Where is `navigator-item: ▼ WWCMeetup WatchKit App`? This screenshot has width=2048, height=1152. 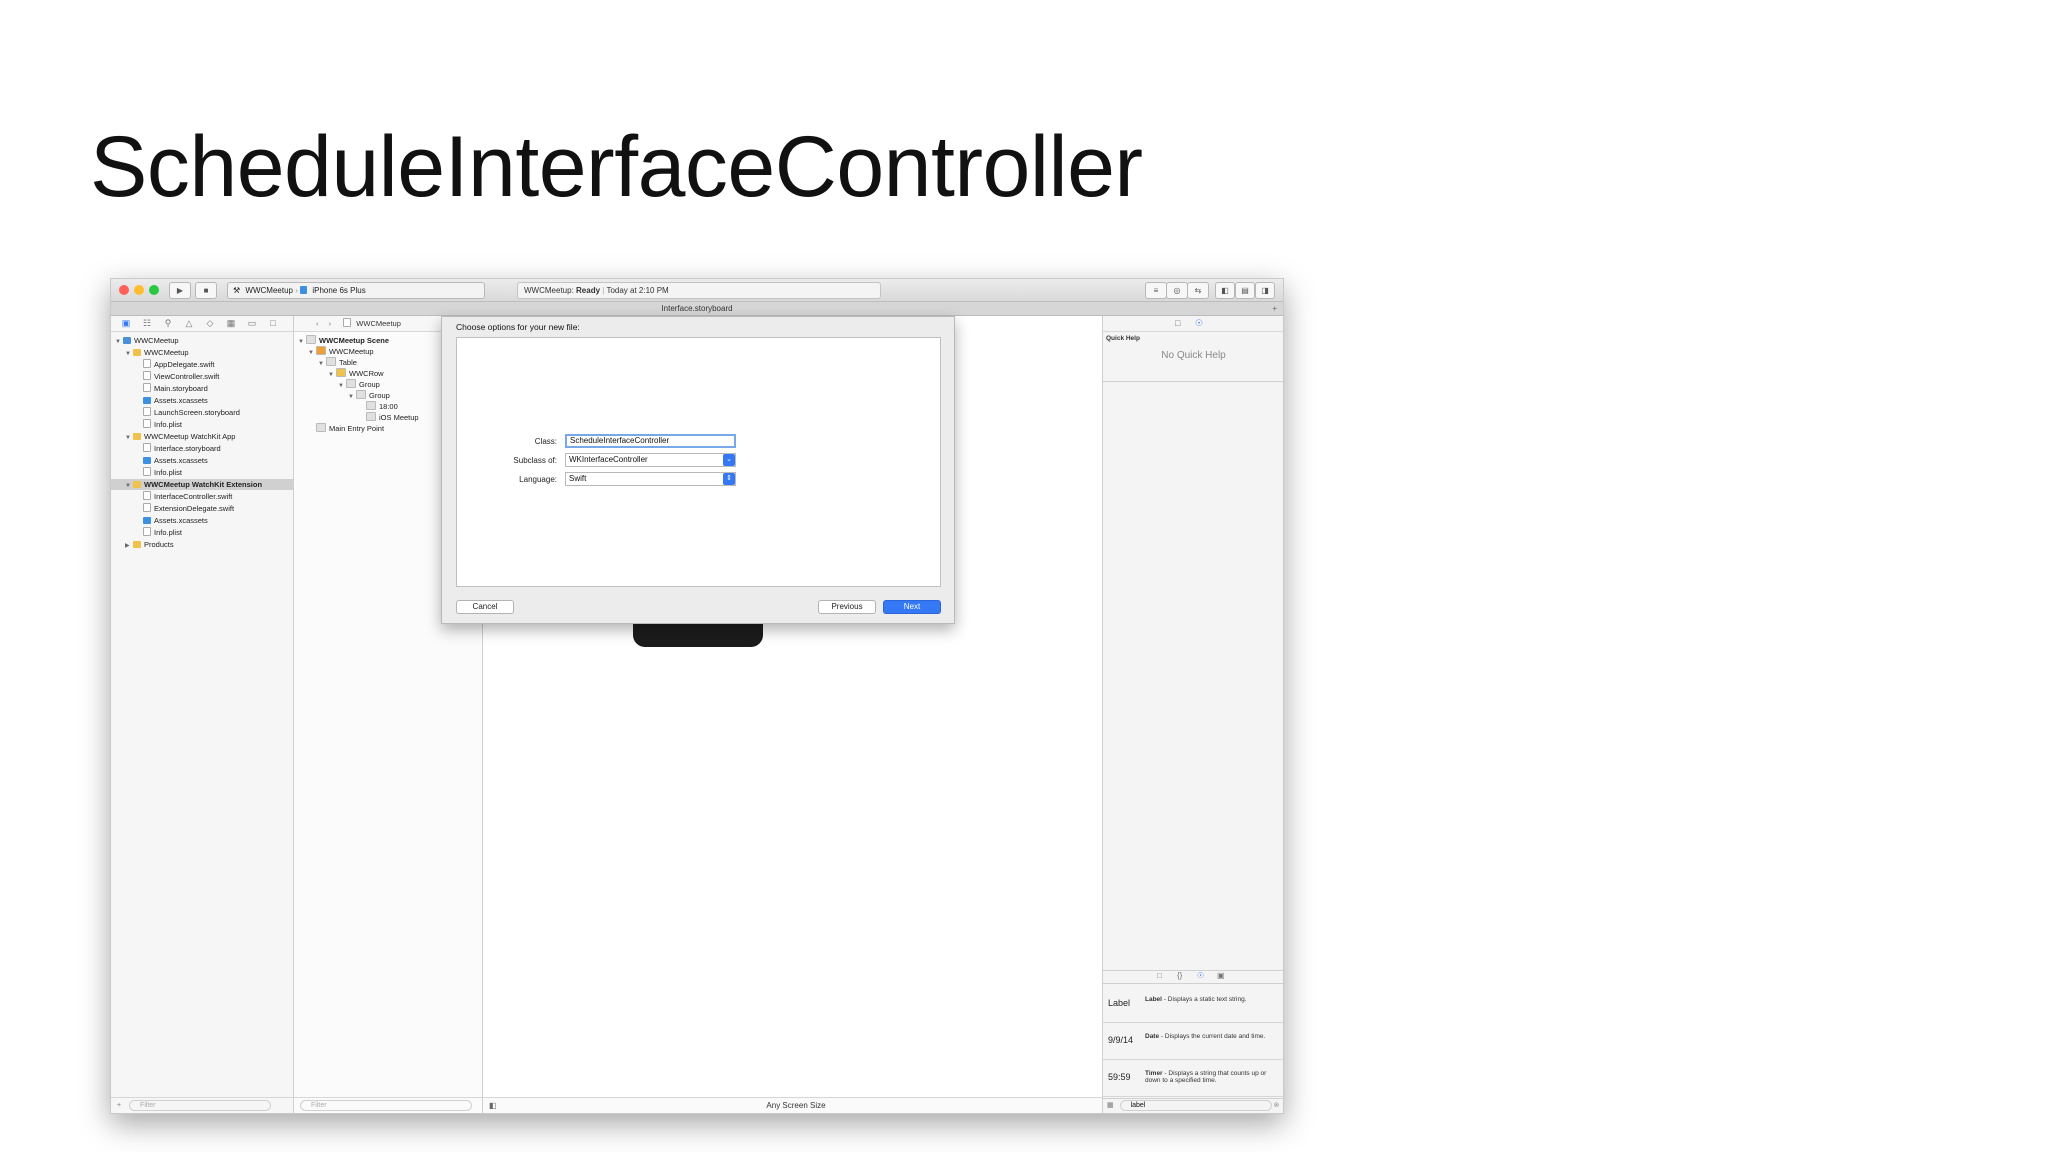
navigator-item: ▼ WWCMeetup WatchKit App is located at coordinates (202, 436).